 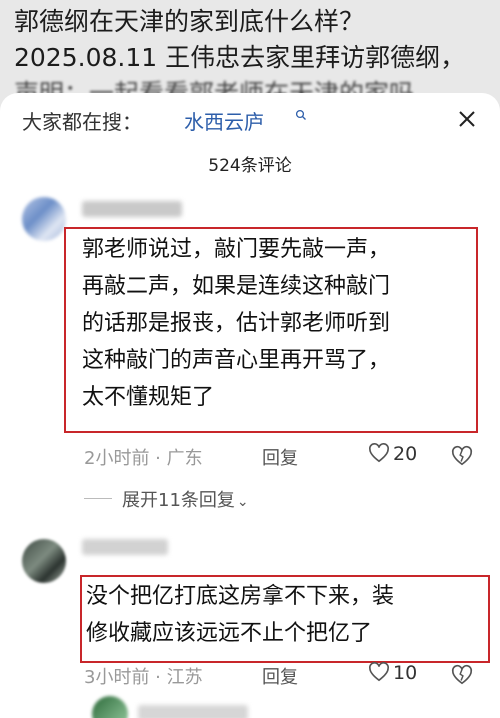 What do you see at coordinates (392, 454) in the screenshot?
I see `like-button: 20` at bounding box center [392, 454].